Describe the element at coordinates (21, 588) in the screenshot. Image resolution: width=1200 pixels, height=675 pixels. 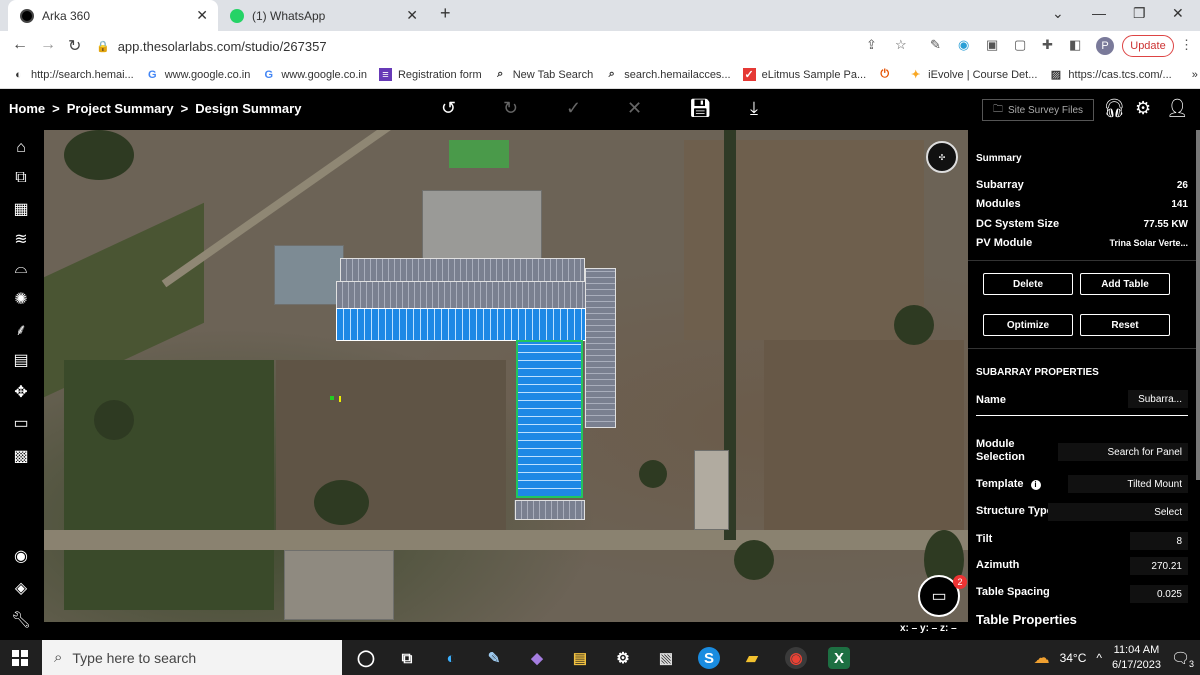
I see `layers-icon: ◈` at that location.